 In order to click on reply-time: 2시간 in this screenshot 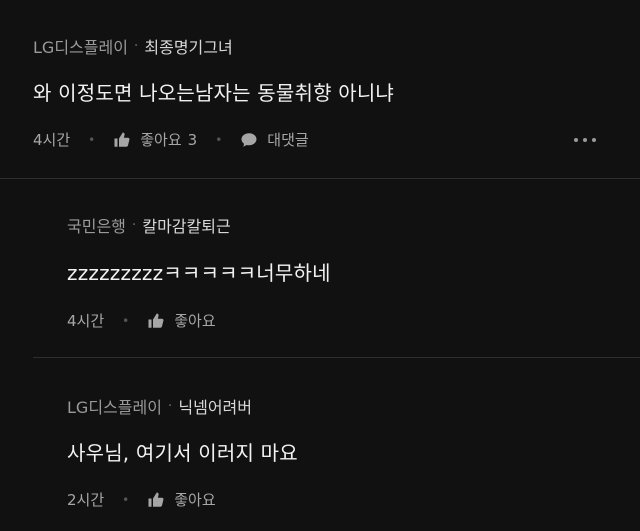, I will do `click(86, 500)`.